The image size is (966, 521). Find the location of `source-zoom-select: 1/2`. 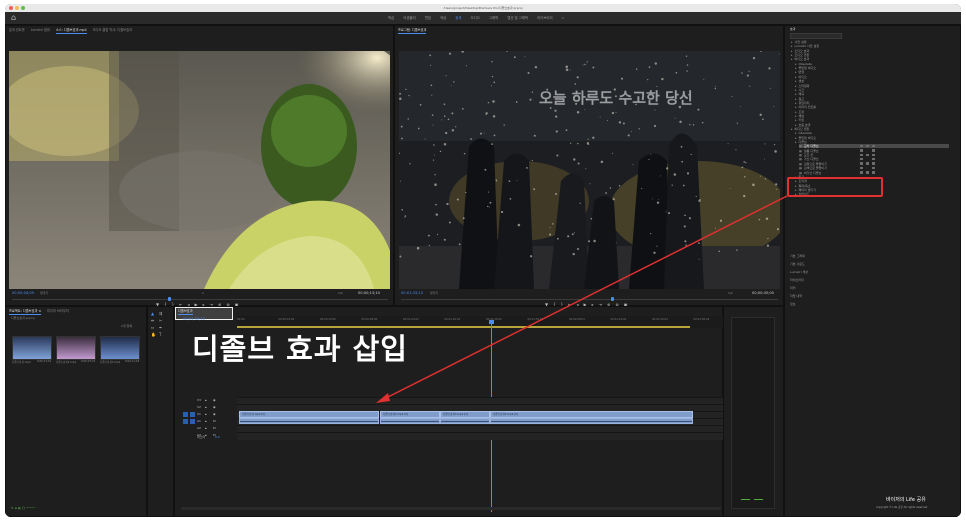

source-zoom-select: 1/2 is located at coordinates (340, 293).